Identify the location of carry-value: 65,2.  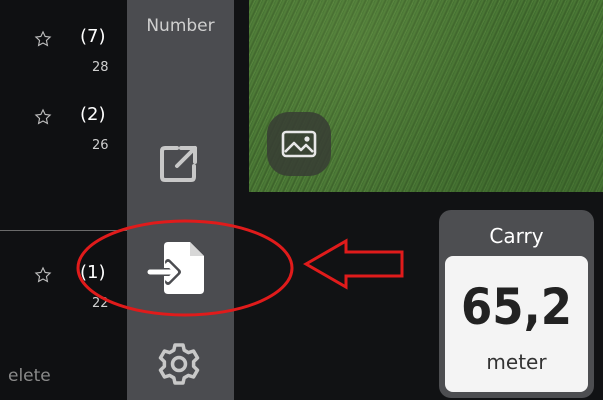
(516, 307).